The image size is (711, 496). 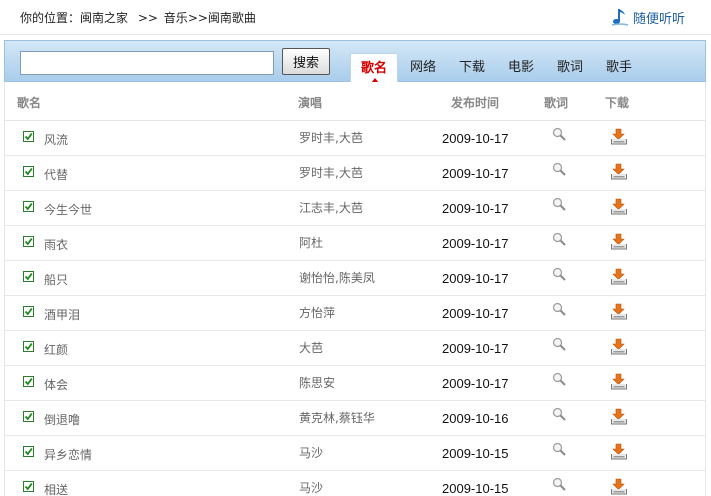 What do you see at coordinates (311, 347) in the screenshot?
I see `artist-link: 大芭` at bounding box center [311, 347].